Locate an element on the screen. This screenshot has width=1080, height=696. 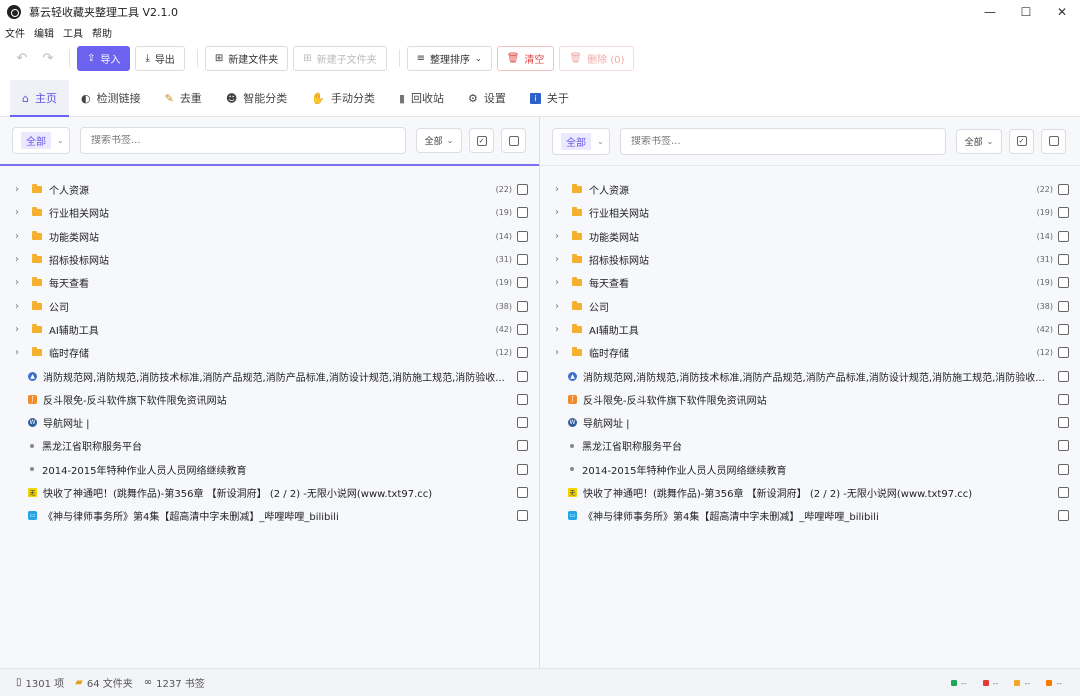
folder-row: › 行业相关网站 (19) is located at coordinates (810, 212).